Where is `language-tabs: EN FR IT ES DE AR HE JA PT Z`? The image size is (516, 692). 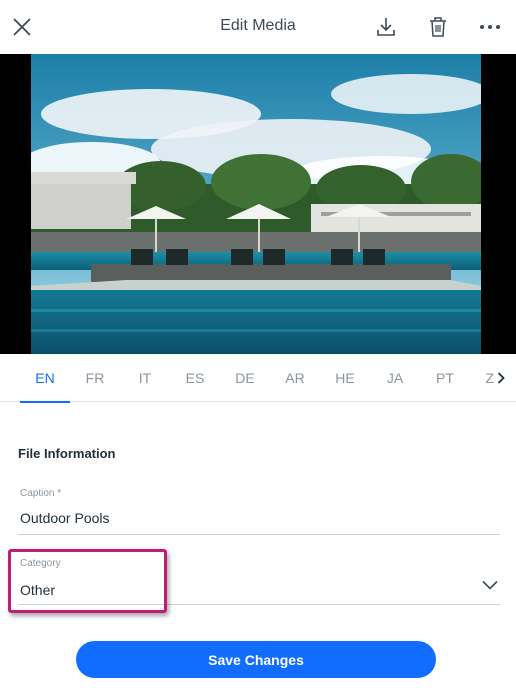 language-tabs: EN FR IT ES DE AR HE JA PT Z is located at coordinates (258, 378).